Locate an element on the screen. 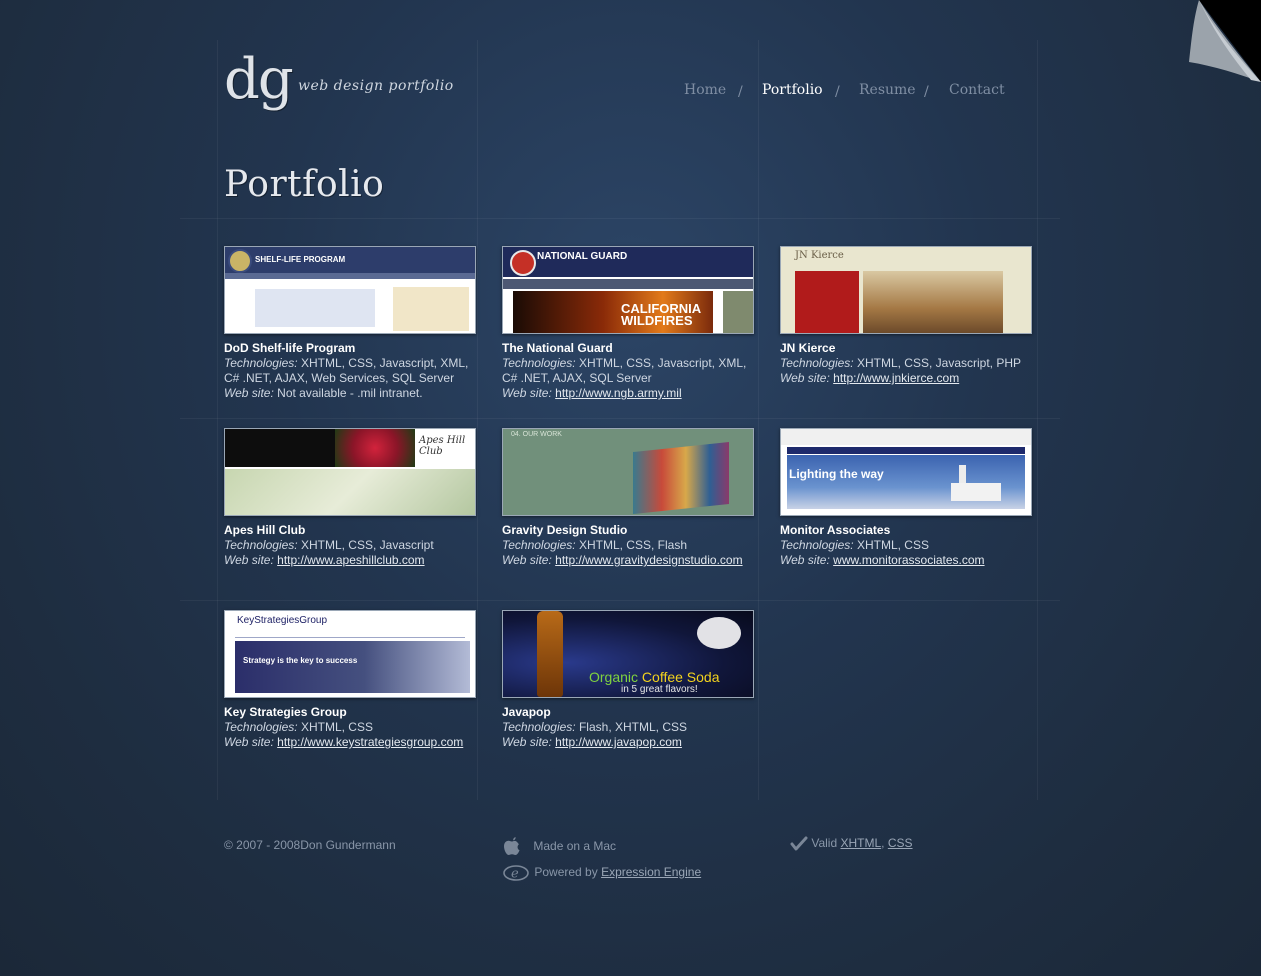 The height and width of the screenshot is (976, 1261). nav-home: Home is located at coordinates (705, 90).